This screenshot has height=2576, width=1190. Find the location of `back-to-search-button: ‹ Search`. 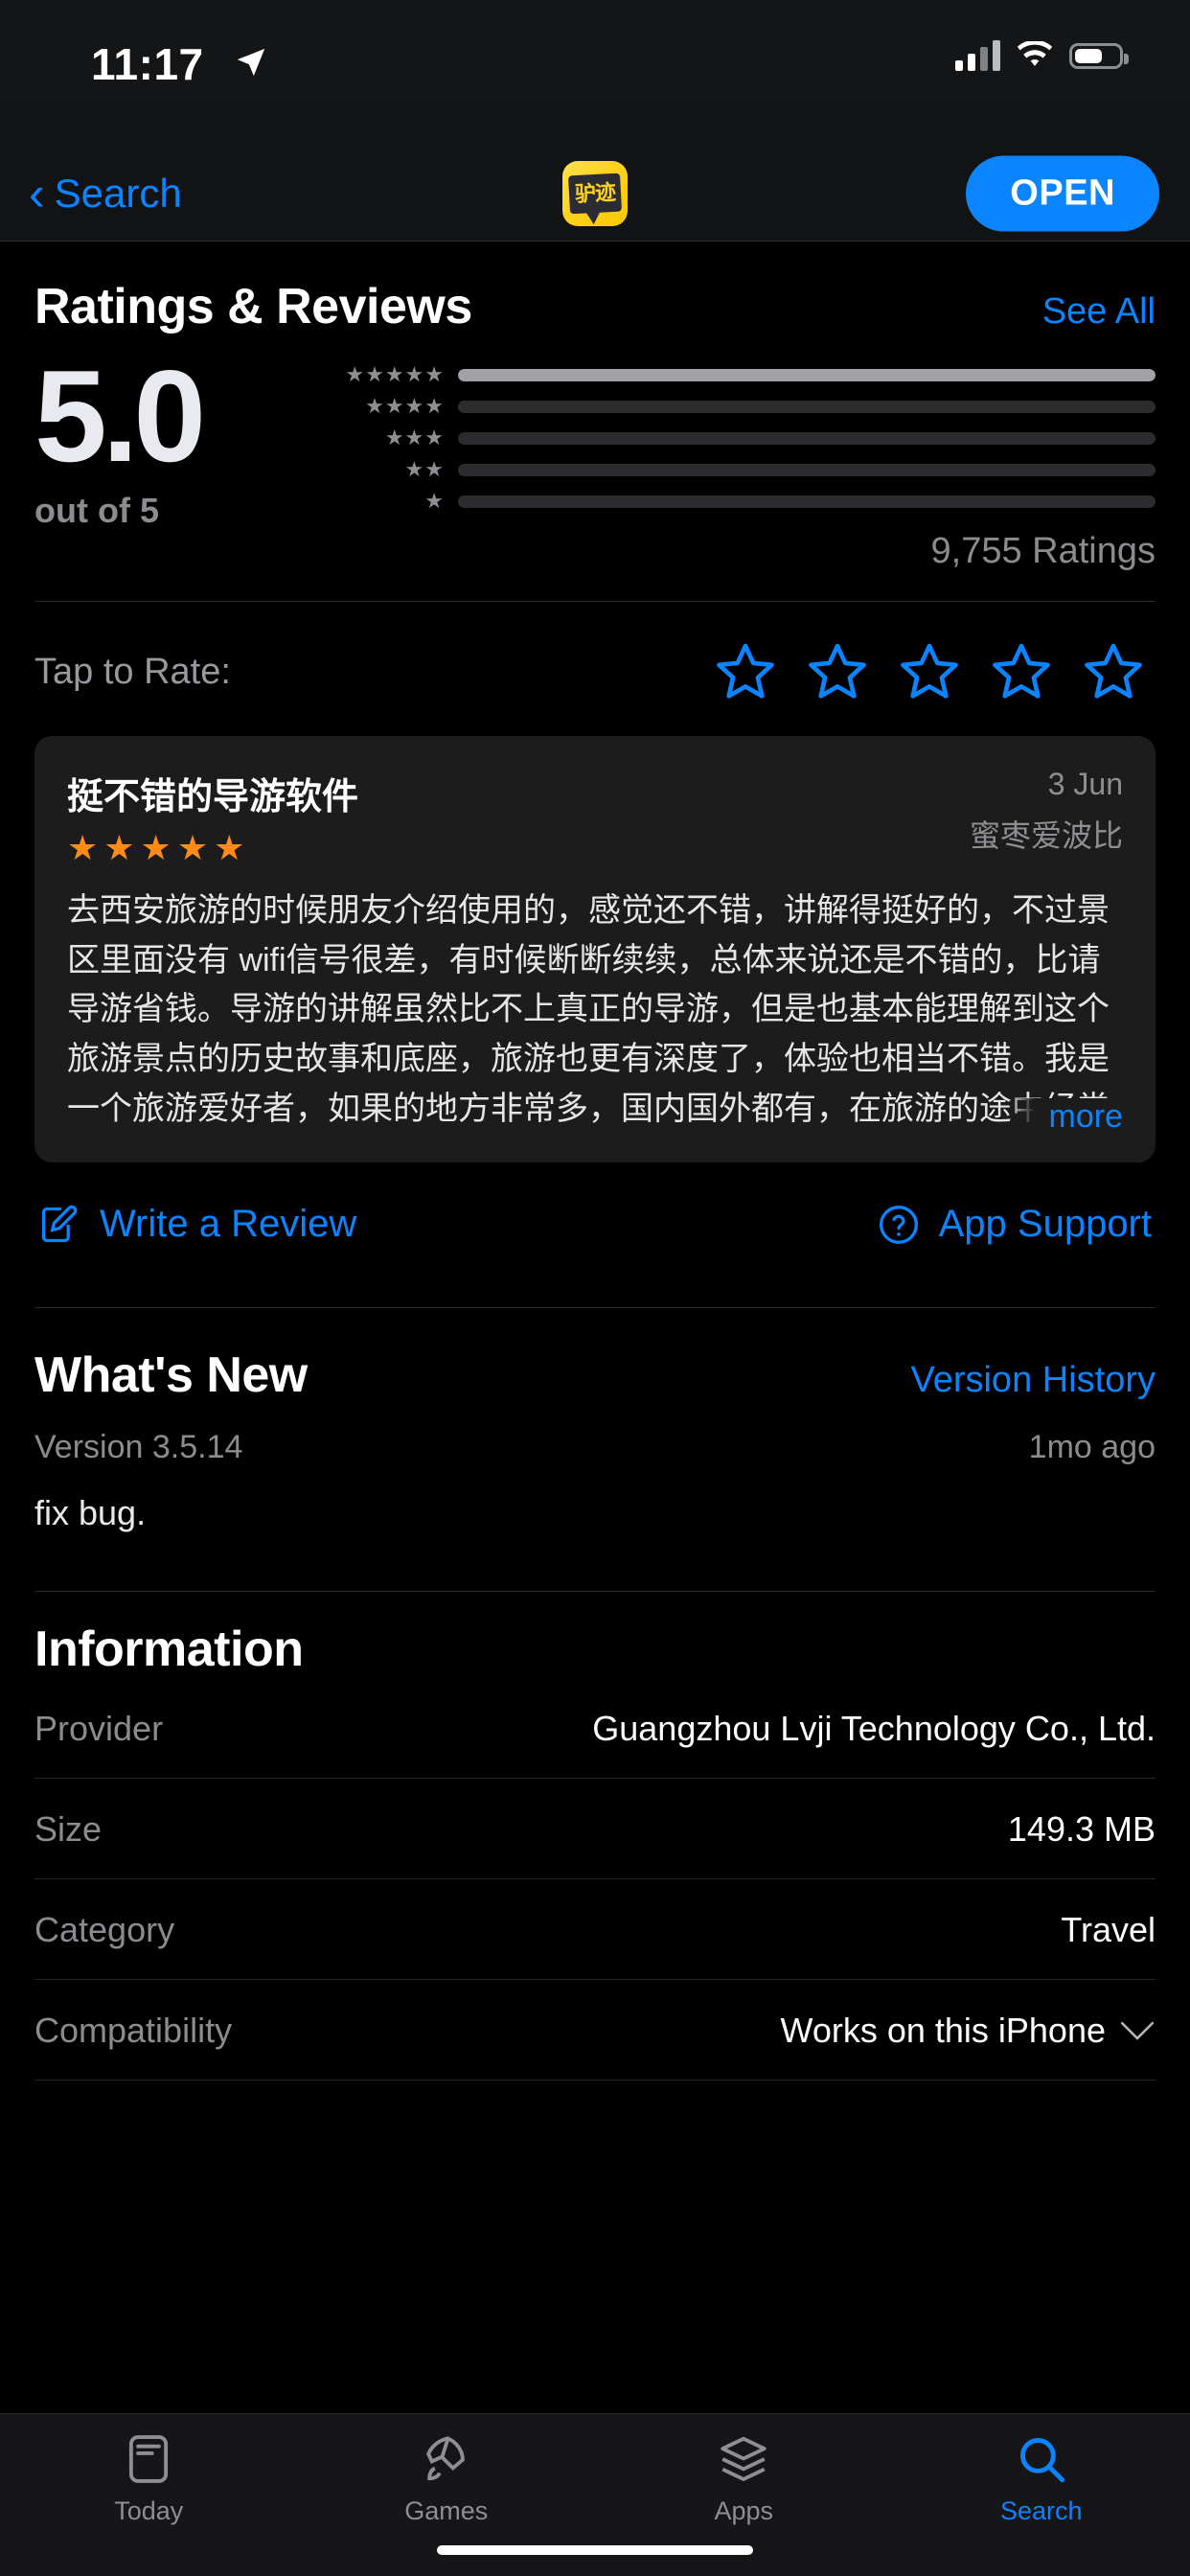

back-to-search-button: ‹ Search is located at coordinates (105, 194).